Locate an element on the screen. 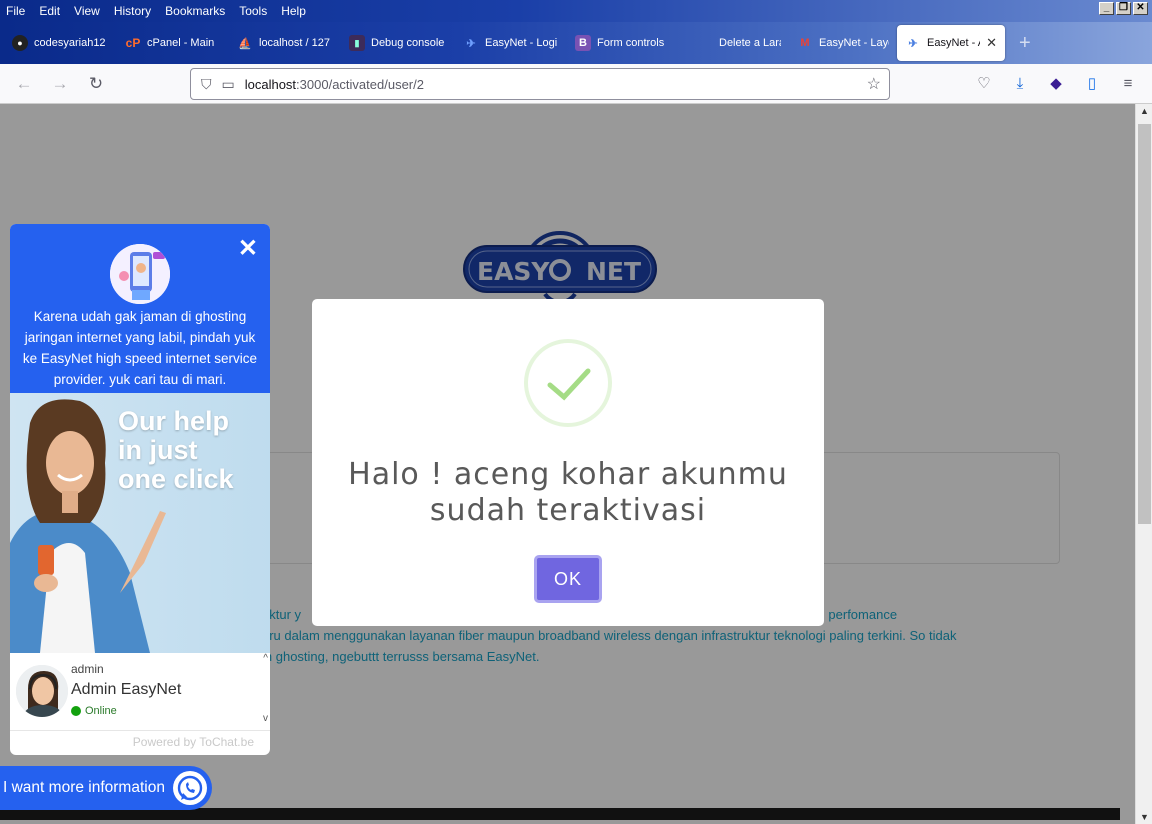 The height and width of the screenshot is (824, 1152). tab-label: localhost / 127 is located at coordinates (294, 43).